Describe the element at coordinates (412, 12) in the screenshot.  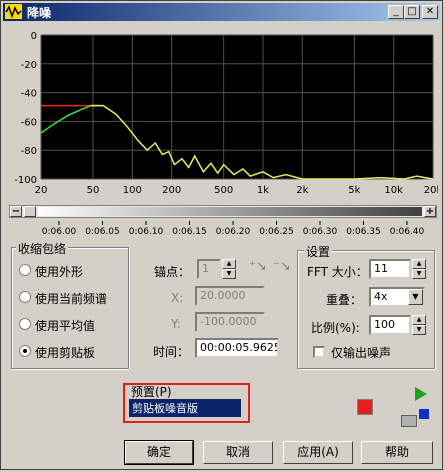
I see `maximize-icon: □` at that location.